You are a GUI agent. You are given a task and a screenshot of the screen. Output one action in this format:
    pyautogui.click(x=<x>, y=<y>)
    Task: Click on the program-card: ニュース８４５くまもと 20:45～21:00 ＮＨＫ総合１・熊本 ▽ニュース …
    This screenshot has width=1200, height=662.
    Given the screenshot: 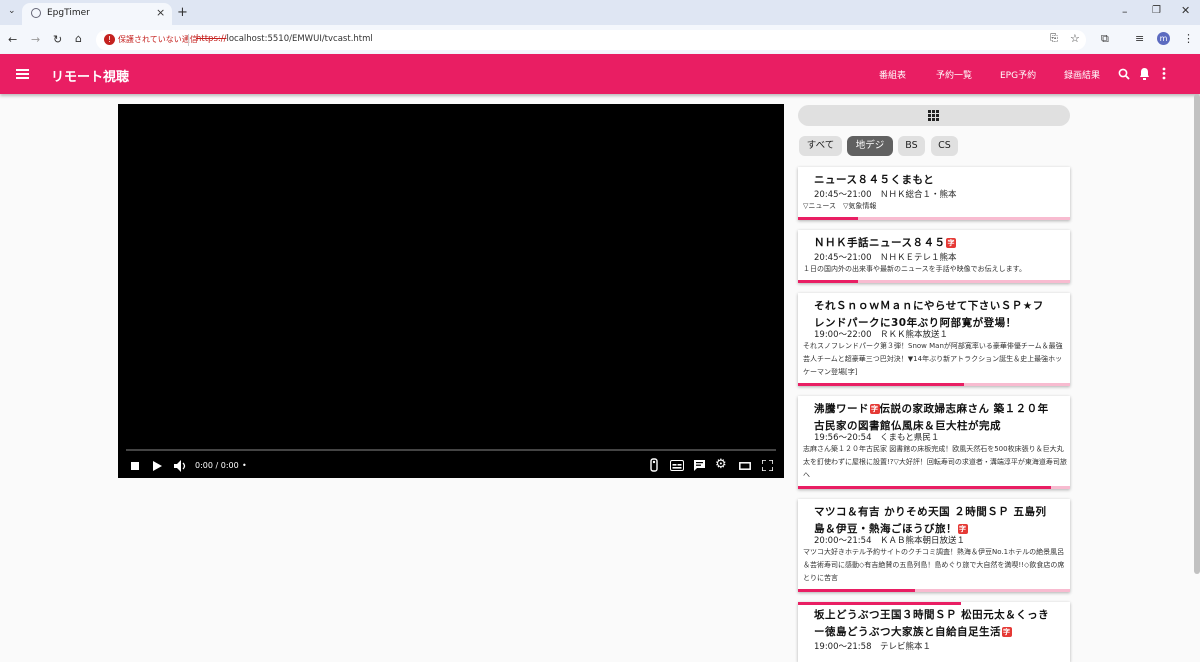 What is the action you would take?
    pyautogui.click(x=934, y=193)
    